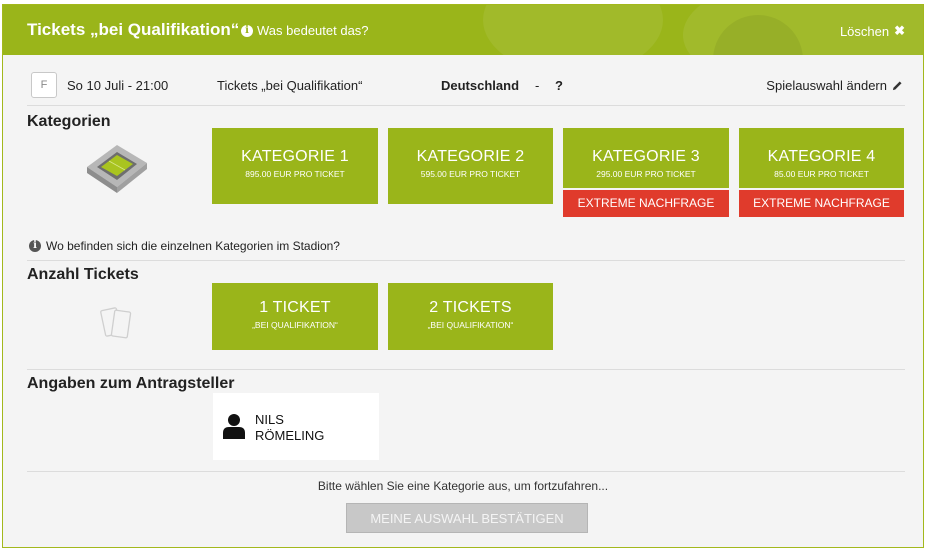  I want to click on applicant-title: Angaben zum Antragsteller, so click(131, 383).